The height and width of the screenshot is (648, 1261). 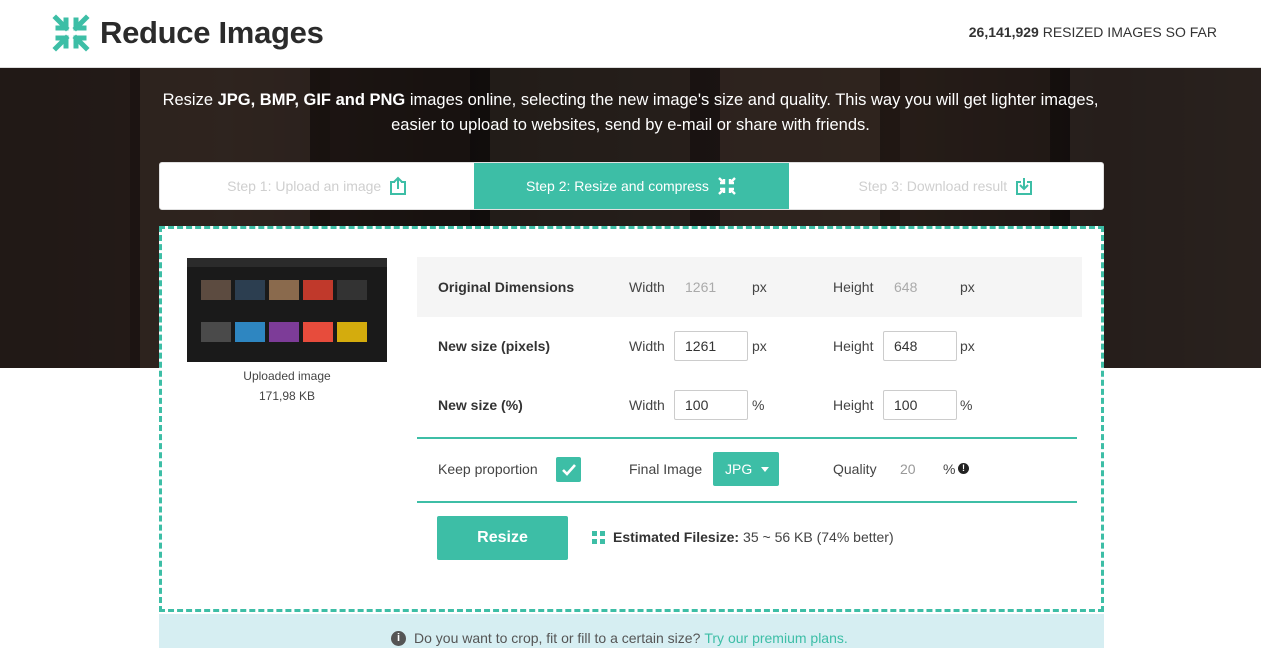 I want to click on step-resize: Step 2: Resize and compress, so click(x=631, y=186).